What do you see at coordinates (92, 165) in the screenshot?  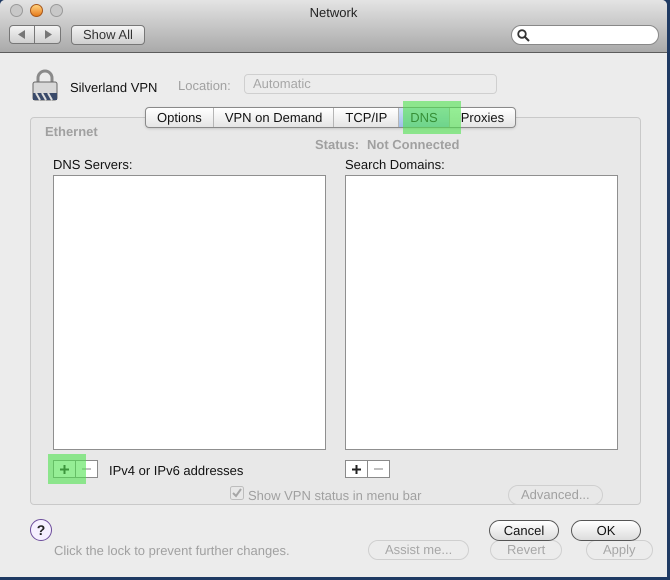 I see `list-label: DNS Servers:` at bounding box center [92, 165].